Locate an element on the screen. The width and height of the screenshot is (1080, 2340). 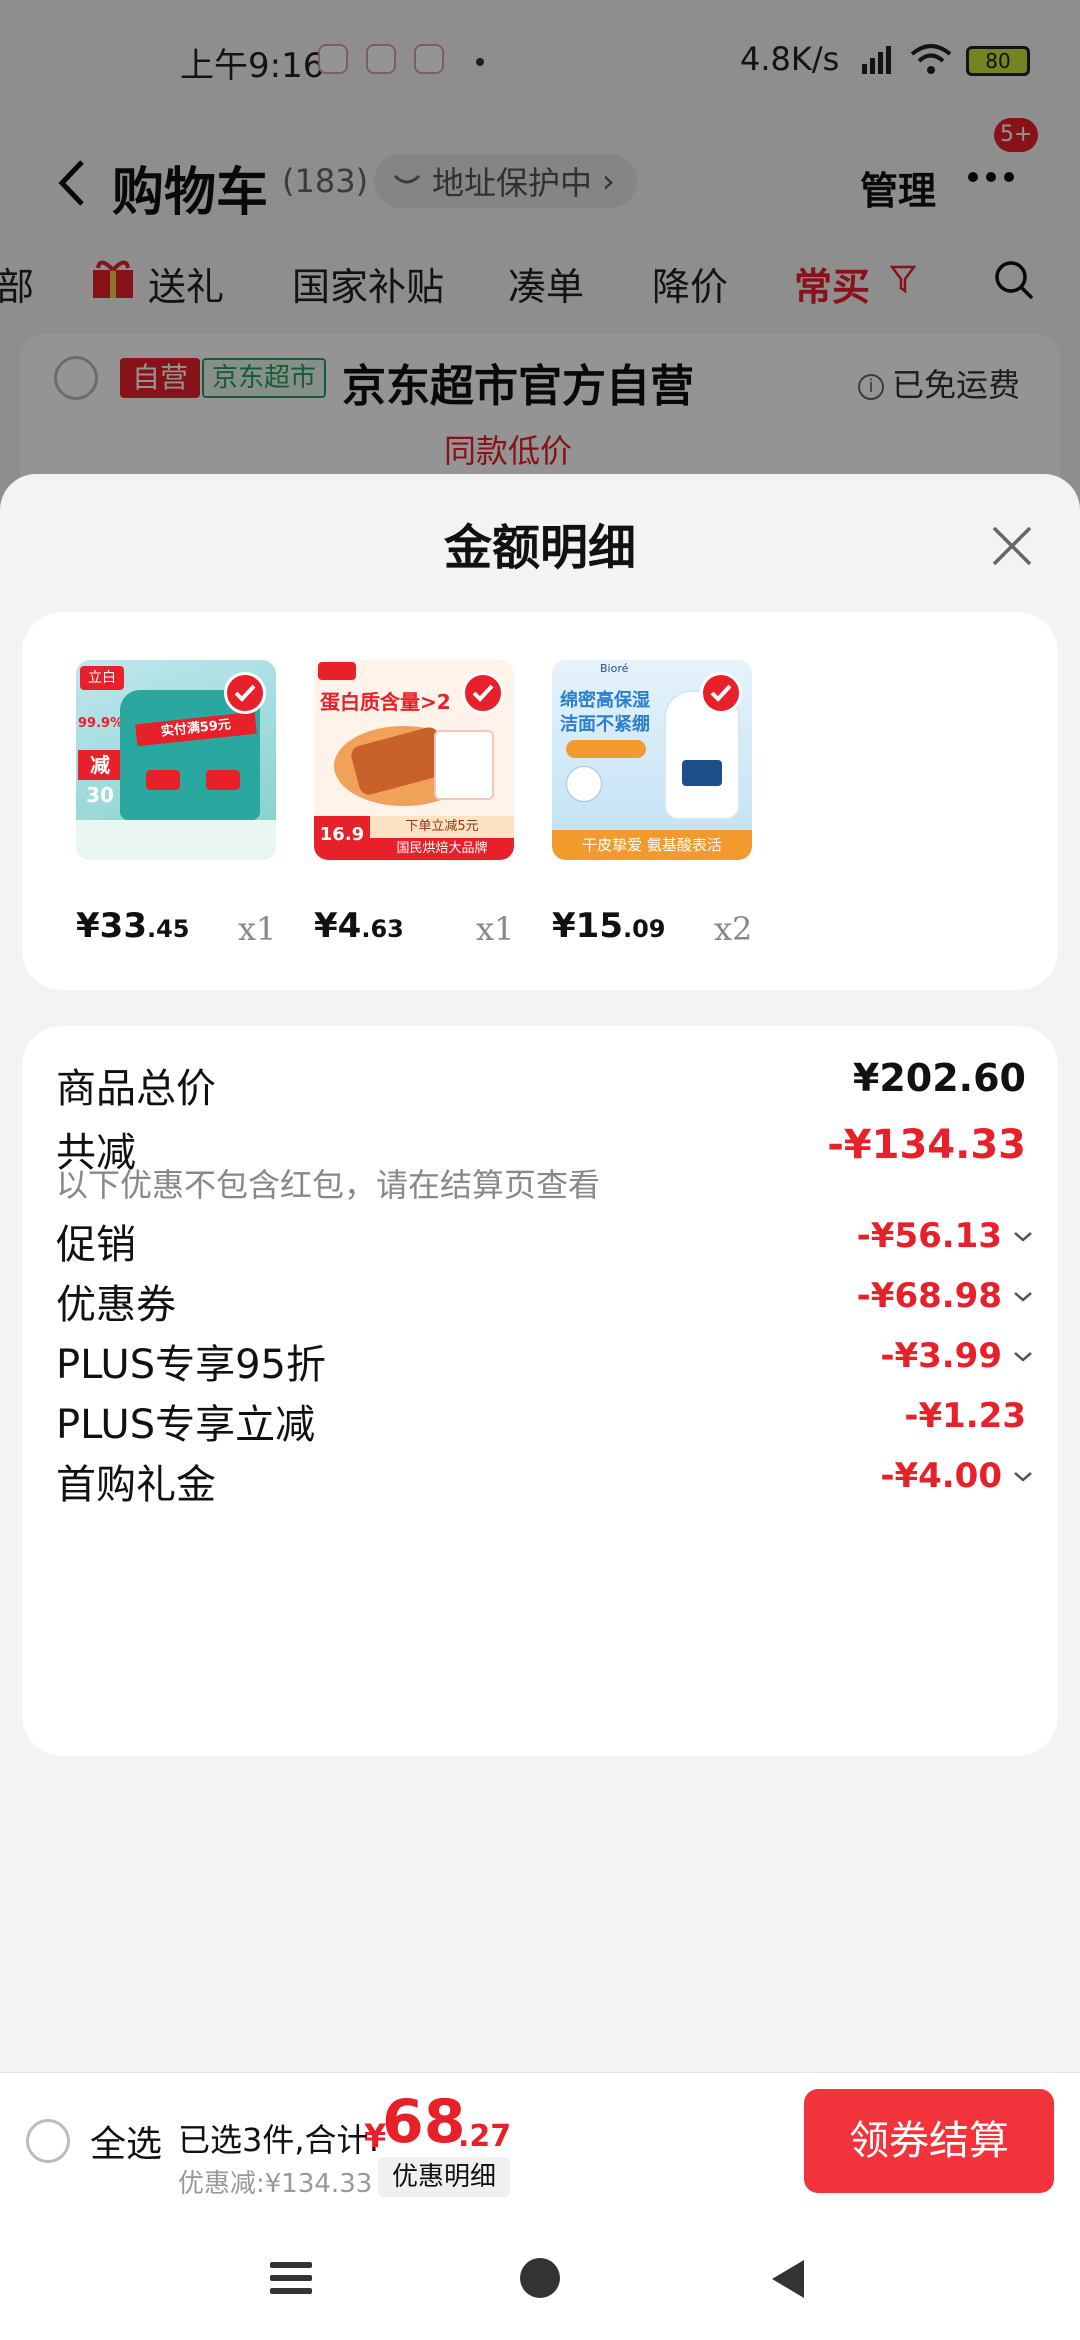
select-all-label: 全选 is located at coordinates (126, 2141).